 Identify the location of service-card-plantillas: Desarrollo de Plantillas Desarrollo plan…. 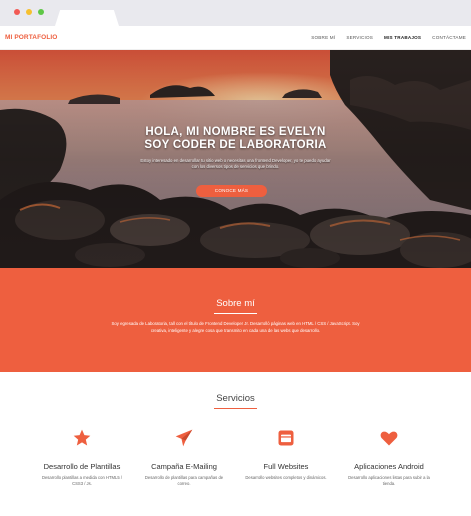
(82, 457).